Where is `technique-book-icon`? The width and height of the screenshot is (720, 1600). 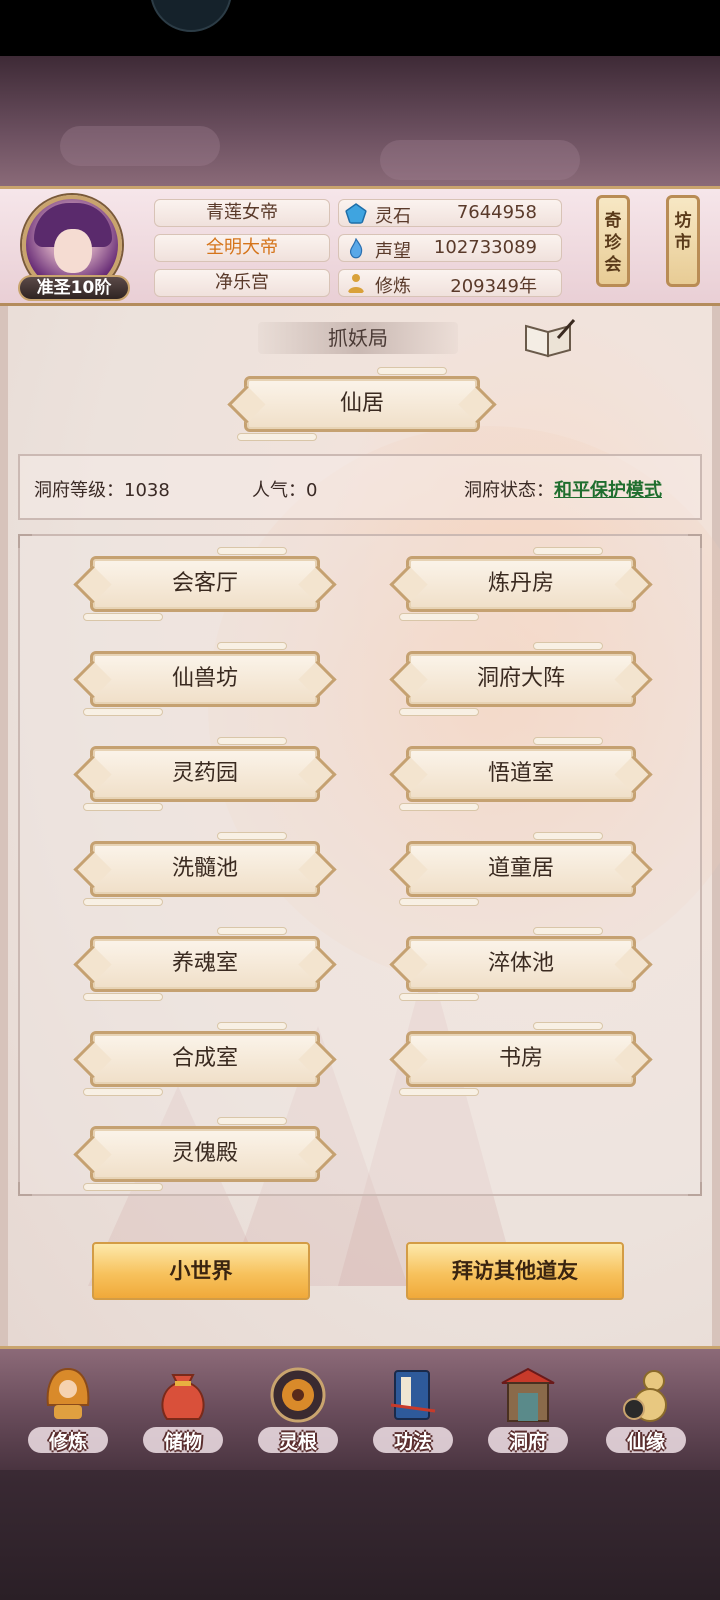
technique-book-icon is located at coordinates (413, 1395).